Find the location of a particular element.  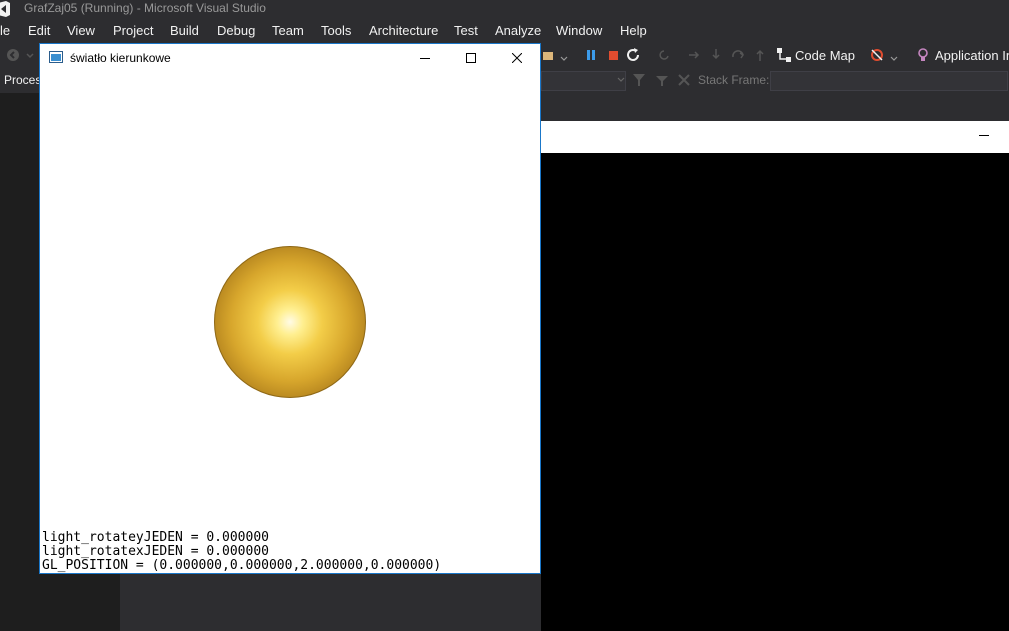

close-icon is located at coordinates (517, 58).